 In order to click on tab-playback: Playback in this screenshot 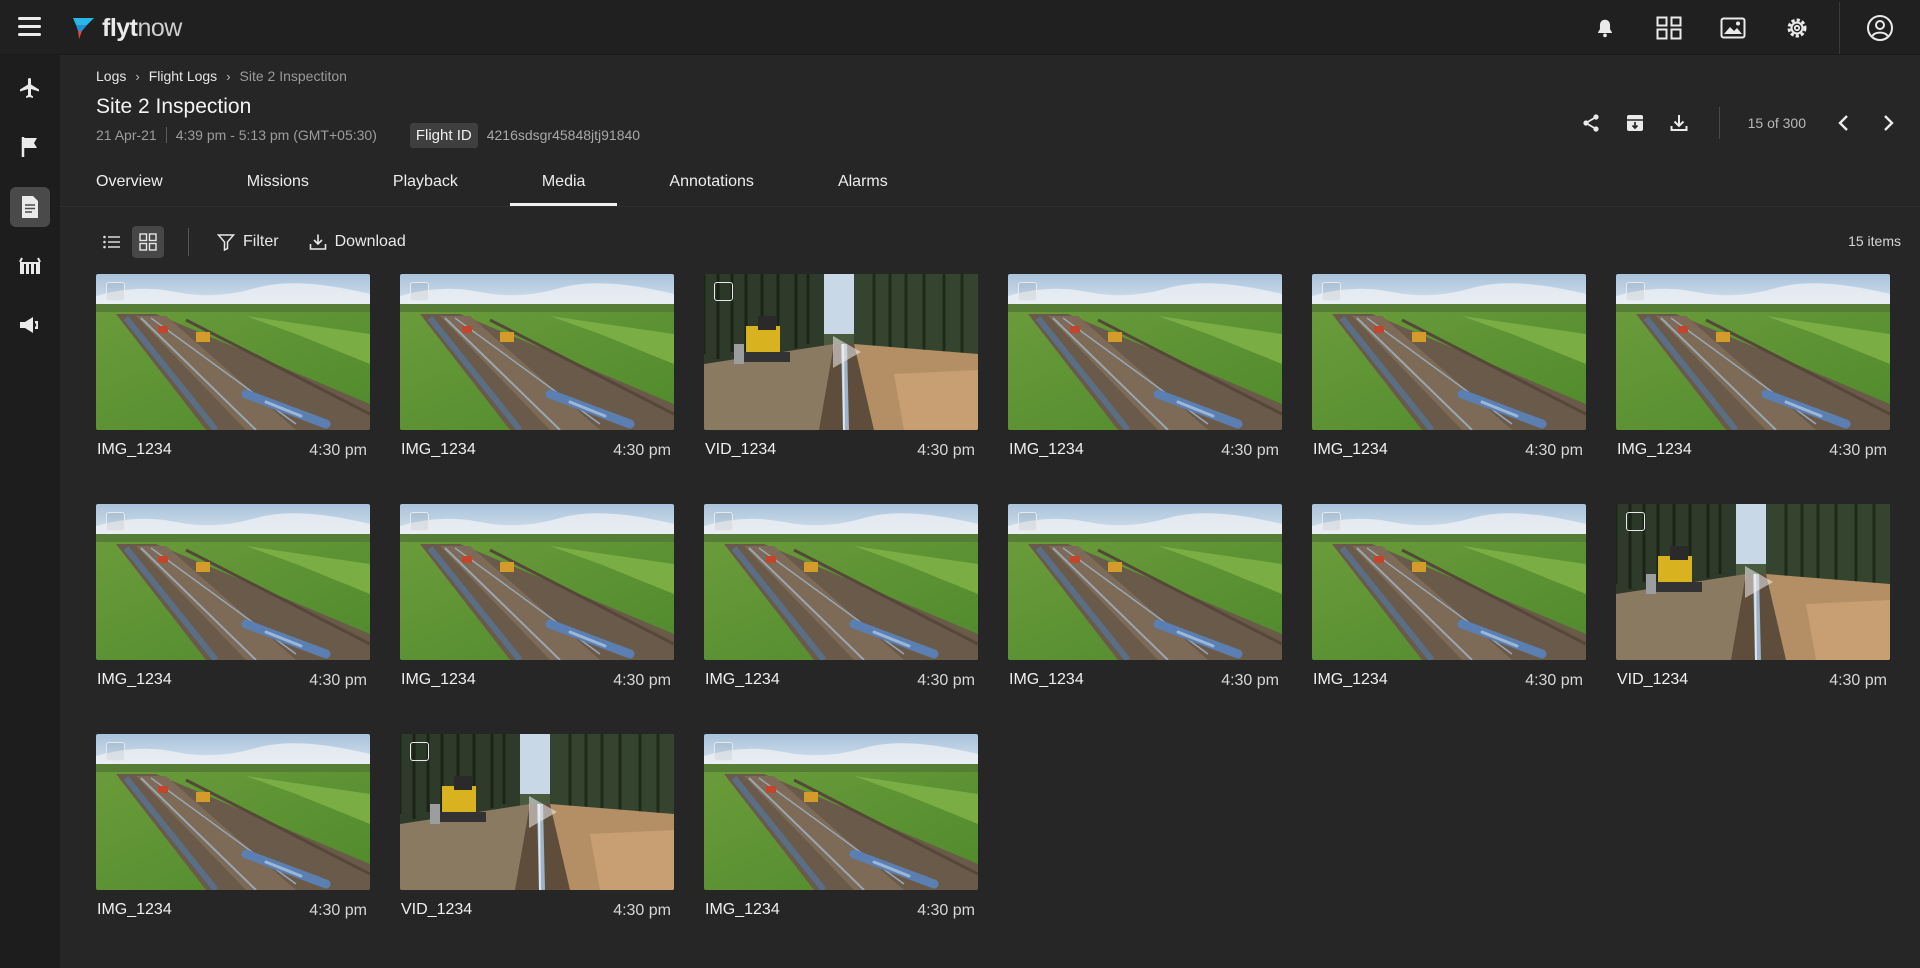, I will do `click(425, 187)`.